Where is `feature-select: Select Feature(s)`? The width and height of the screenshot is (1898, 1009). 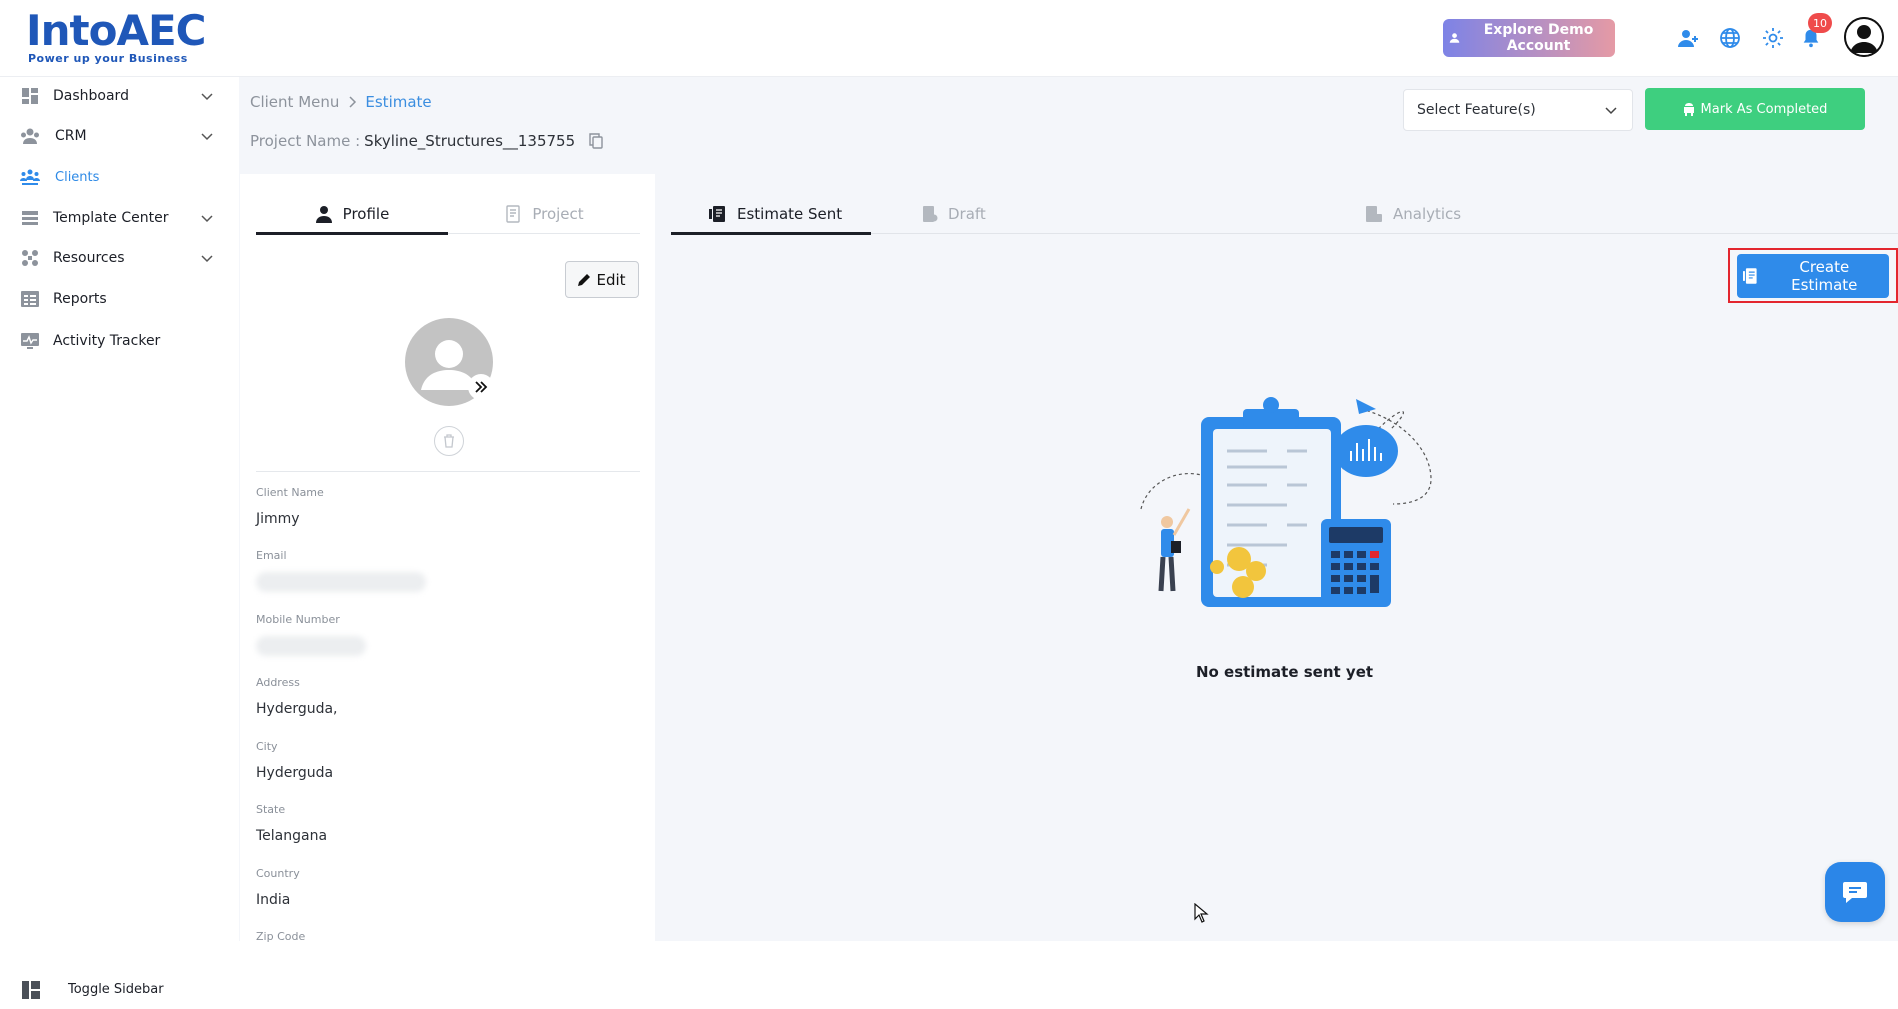 feature-select: Select Feature(s) is located at coordinates (1518, 110).